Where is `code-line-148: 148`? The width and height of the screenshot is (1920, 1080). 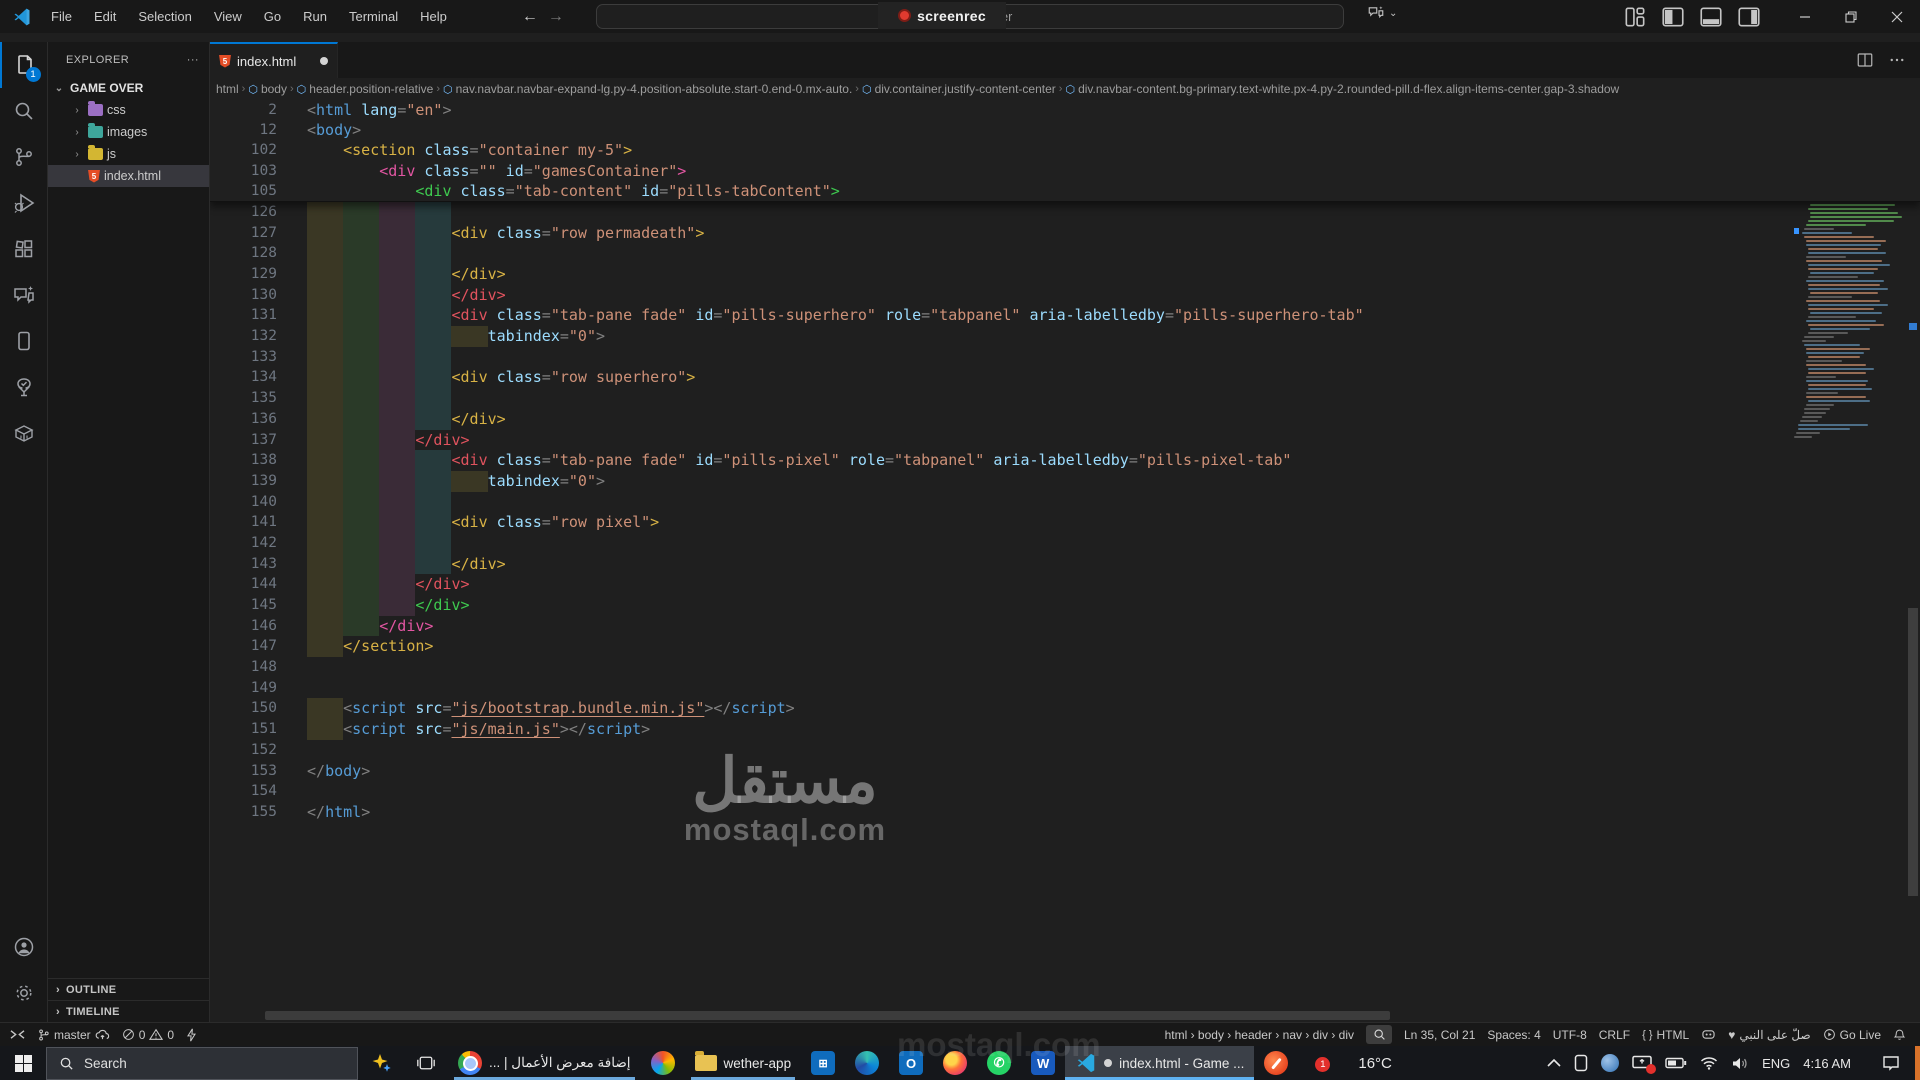
code-line-148: 148 is located at coordinates (1065, 667).